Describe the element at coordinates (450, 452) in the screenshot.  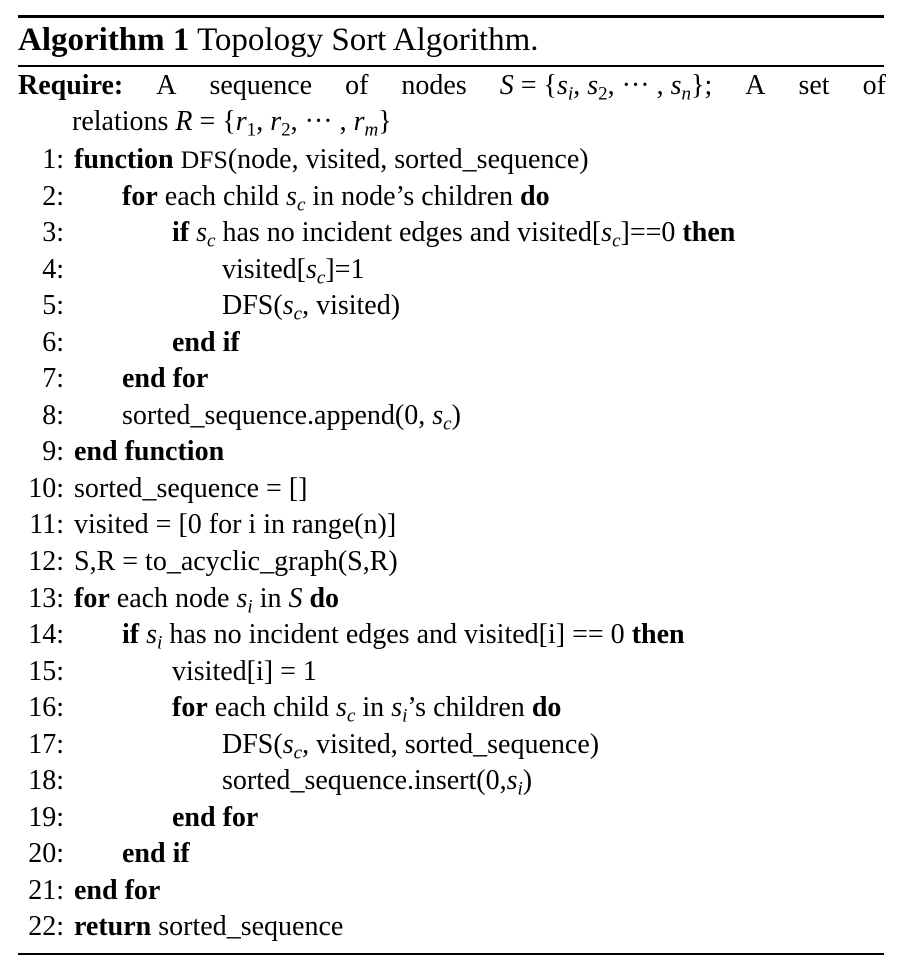
I see `algorithm-line: 9: end function` at that location.